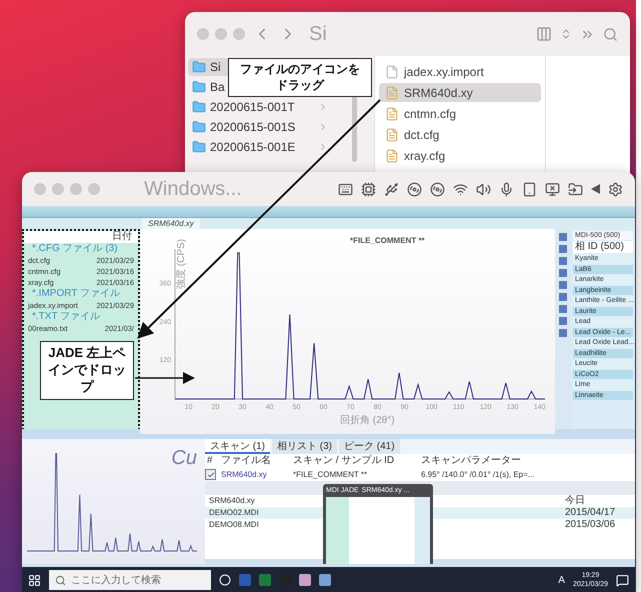 The width and height of the screenshot is (641, 592). I want to click on column-header: 相 ID (500), so click(603, 247).